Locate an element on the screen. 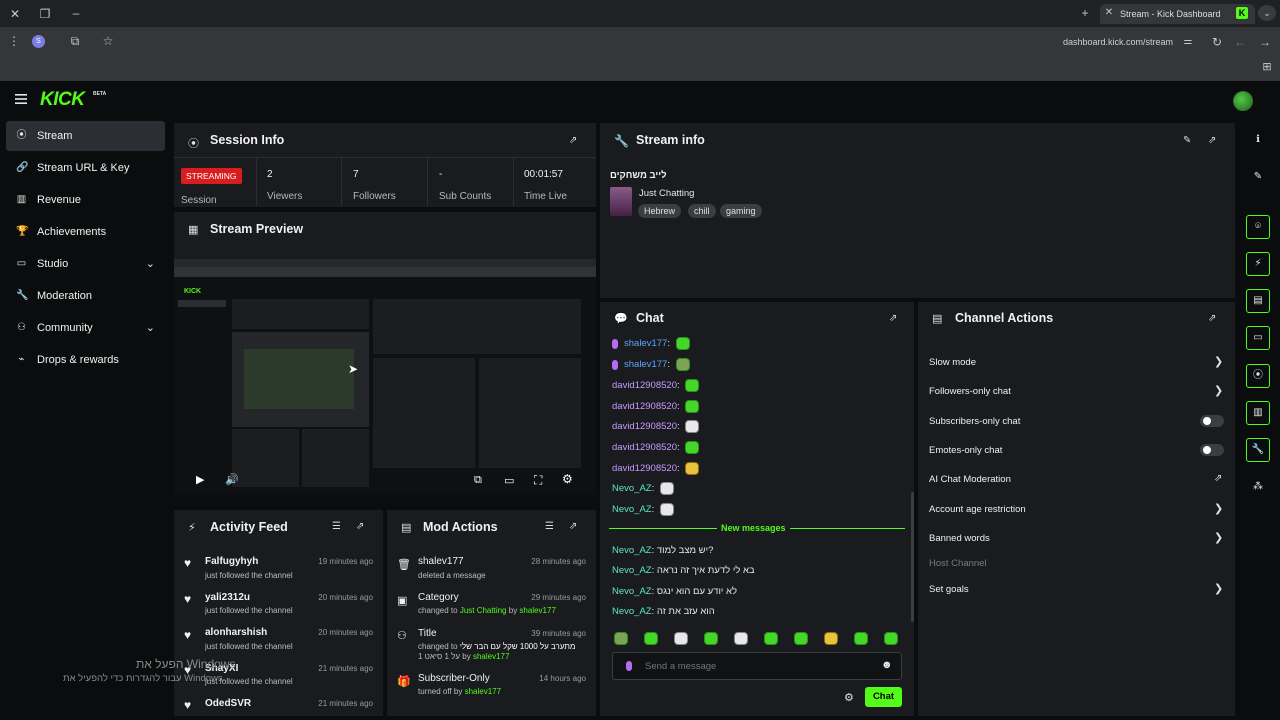  extensions-icon: ⧉ is located at coordinates (75, 41).